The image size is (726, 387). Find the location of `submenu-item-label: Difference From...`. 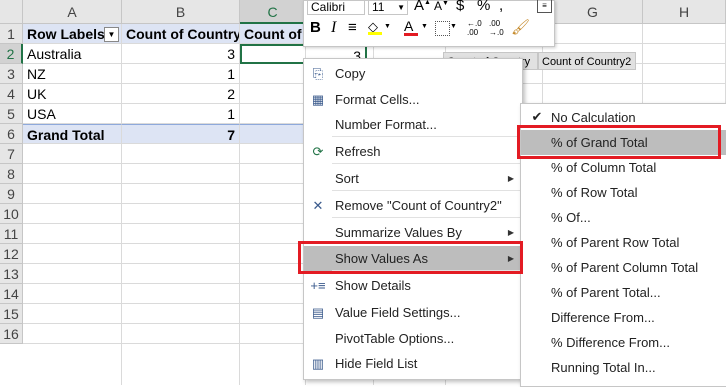

submenu-item-label: Difference From... is located at coordinates (603, 317).